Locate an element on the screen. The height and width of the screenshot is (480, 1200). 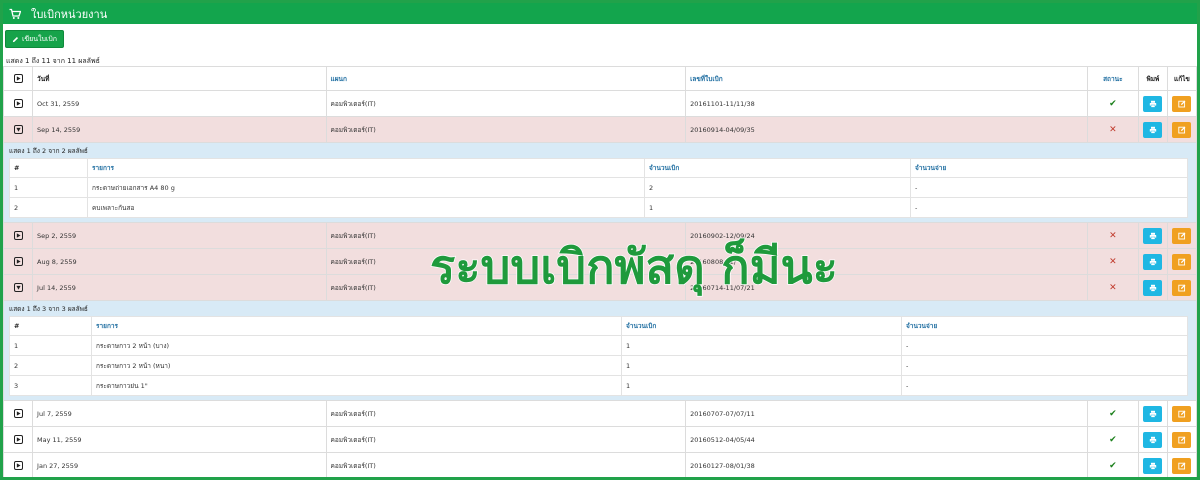
new-requisition-label: เขียนใบเบิก is located at coordinates (39, 38).